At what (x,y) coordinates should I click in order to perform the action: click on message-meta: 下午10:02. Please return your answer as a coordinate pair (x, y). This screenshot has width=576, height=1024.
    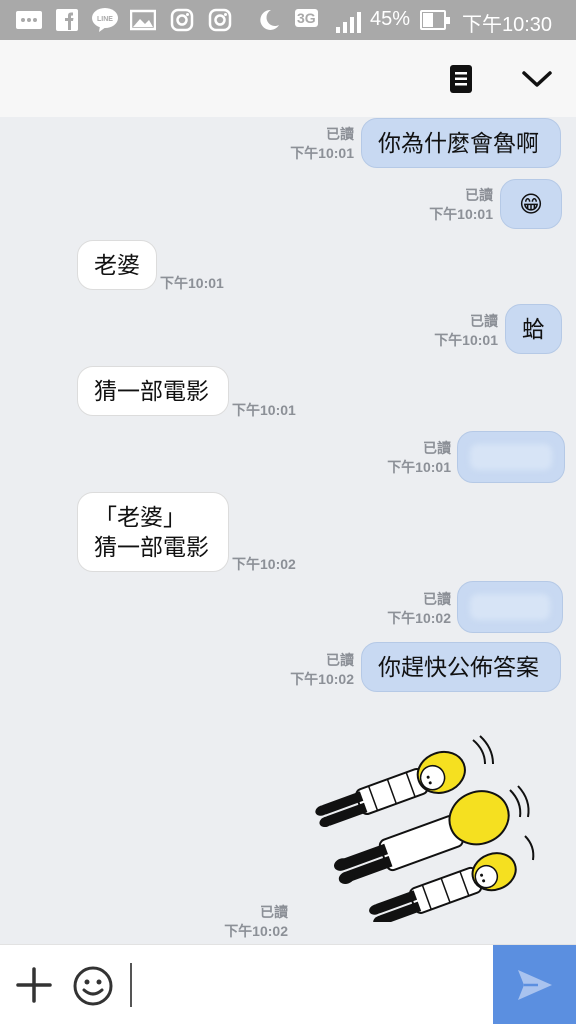
    Looking at the image, I should click on (277, 564).